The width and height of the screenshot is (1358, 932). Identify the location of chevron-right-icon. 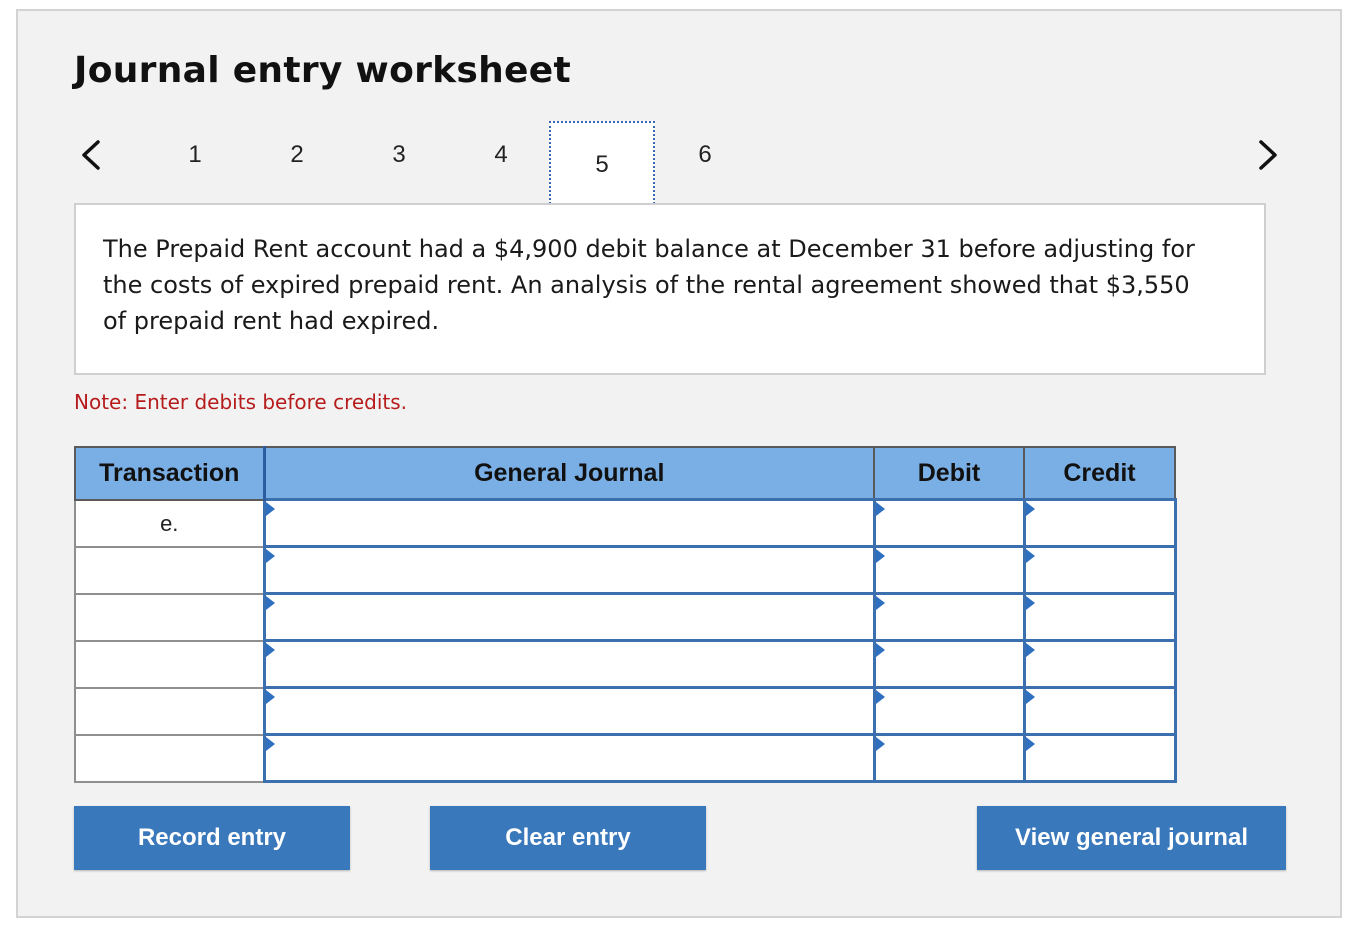
(1268, 155).